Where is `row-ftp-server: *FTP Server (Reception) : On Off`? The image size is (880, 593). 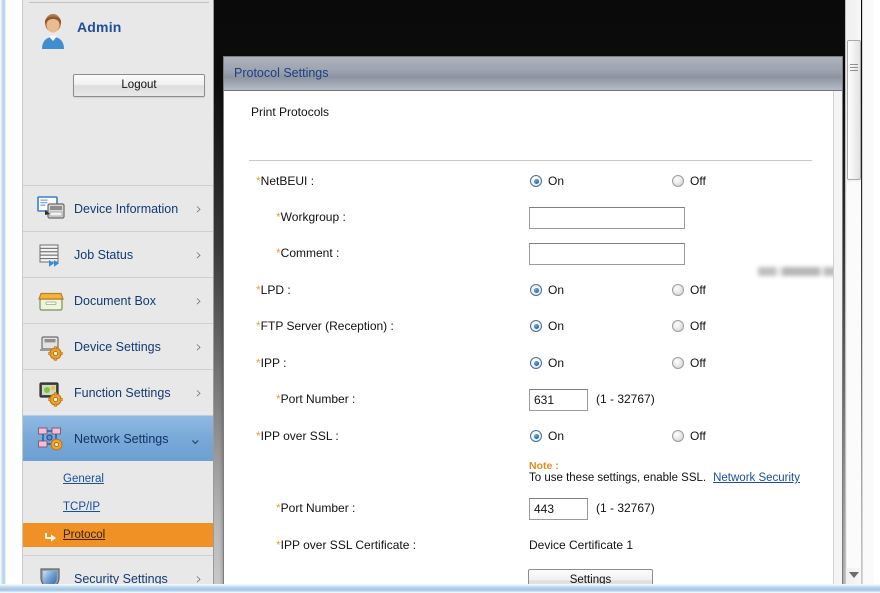
row-ftp-server: *FTP Server (Reception) : On Off is located at coordinates (533, 331).